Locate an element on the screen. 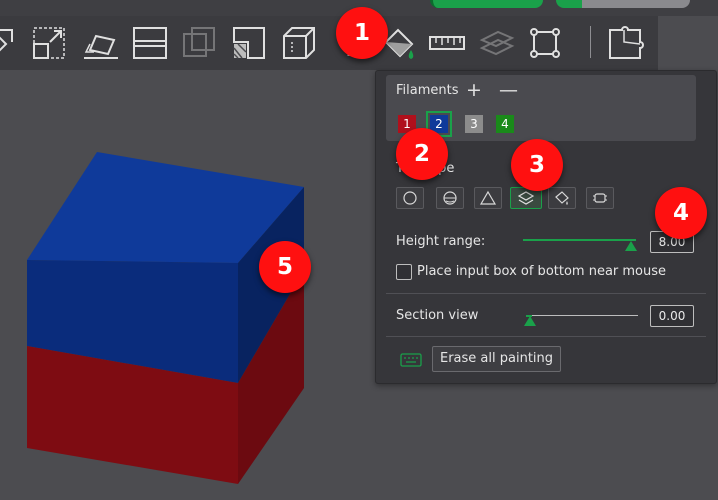 This screenshot has width=718, height=500. sphere-tool-icon is located at coordinates (450, 198).